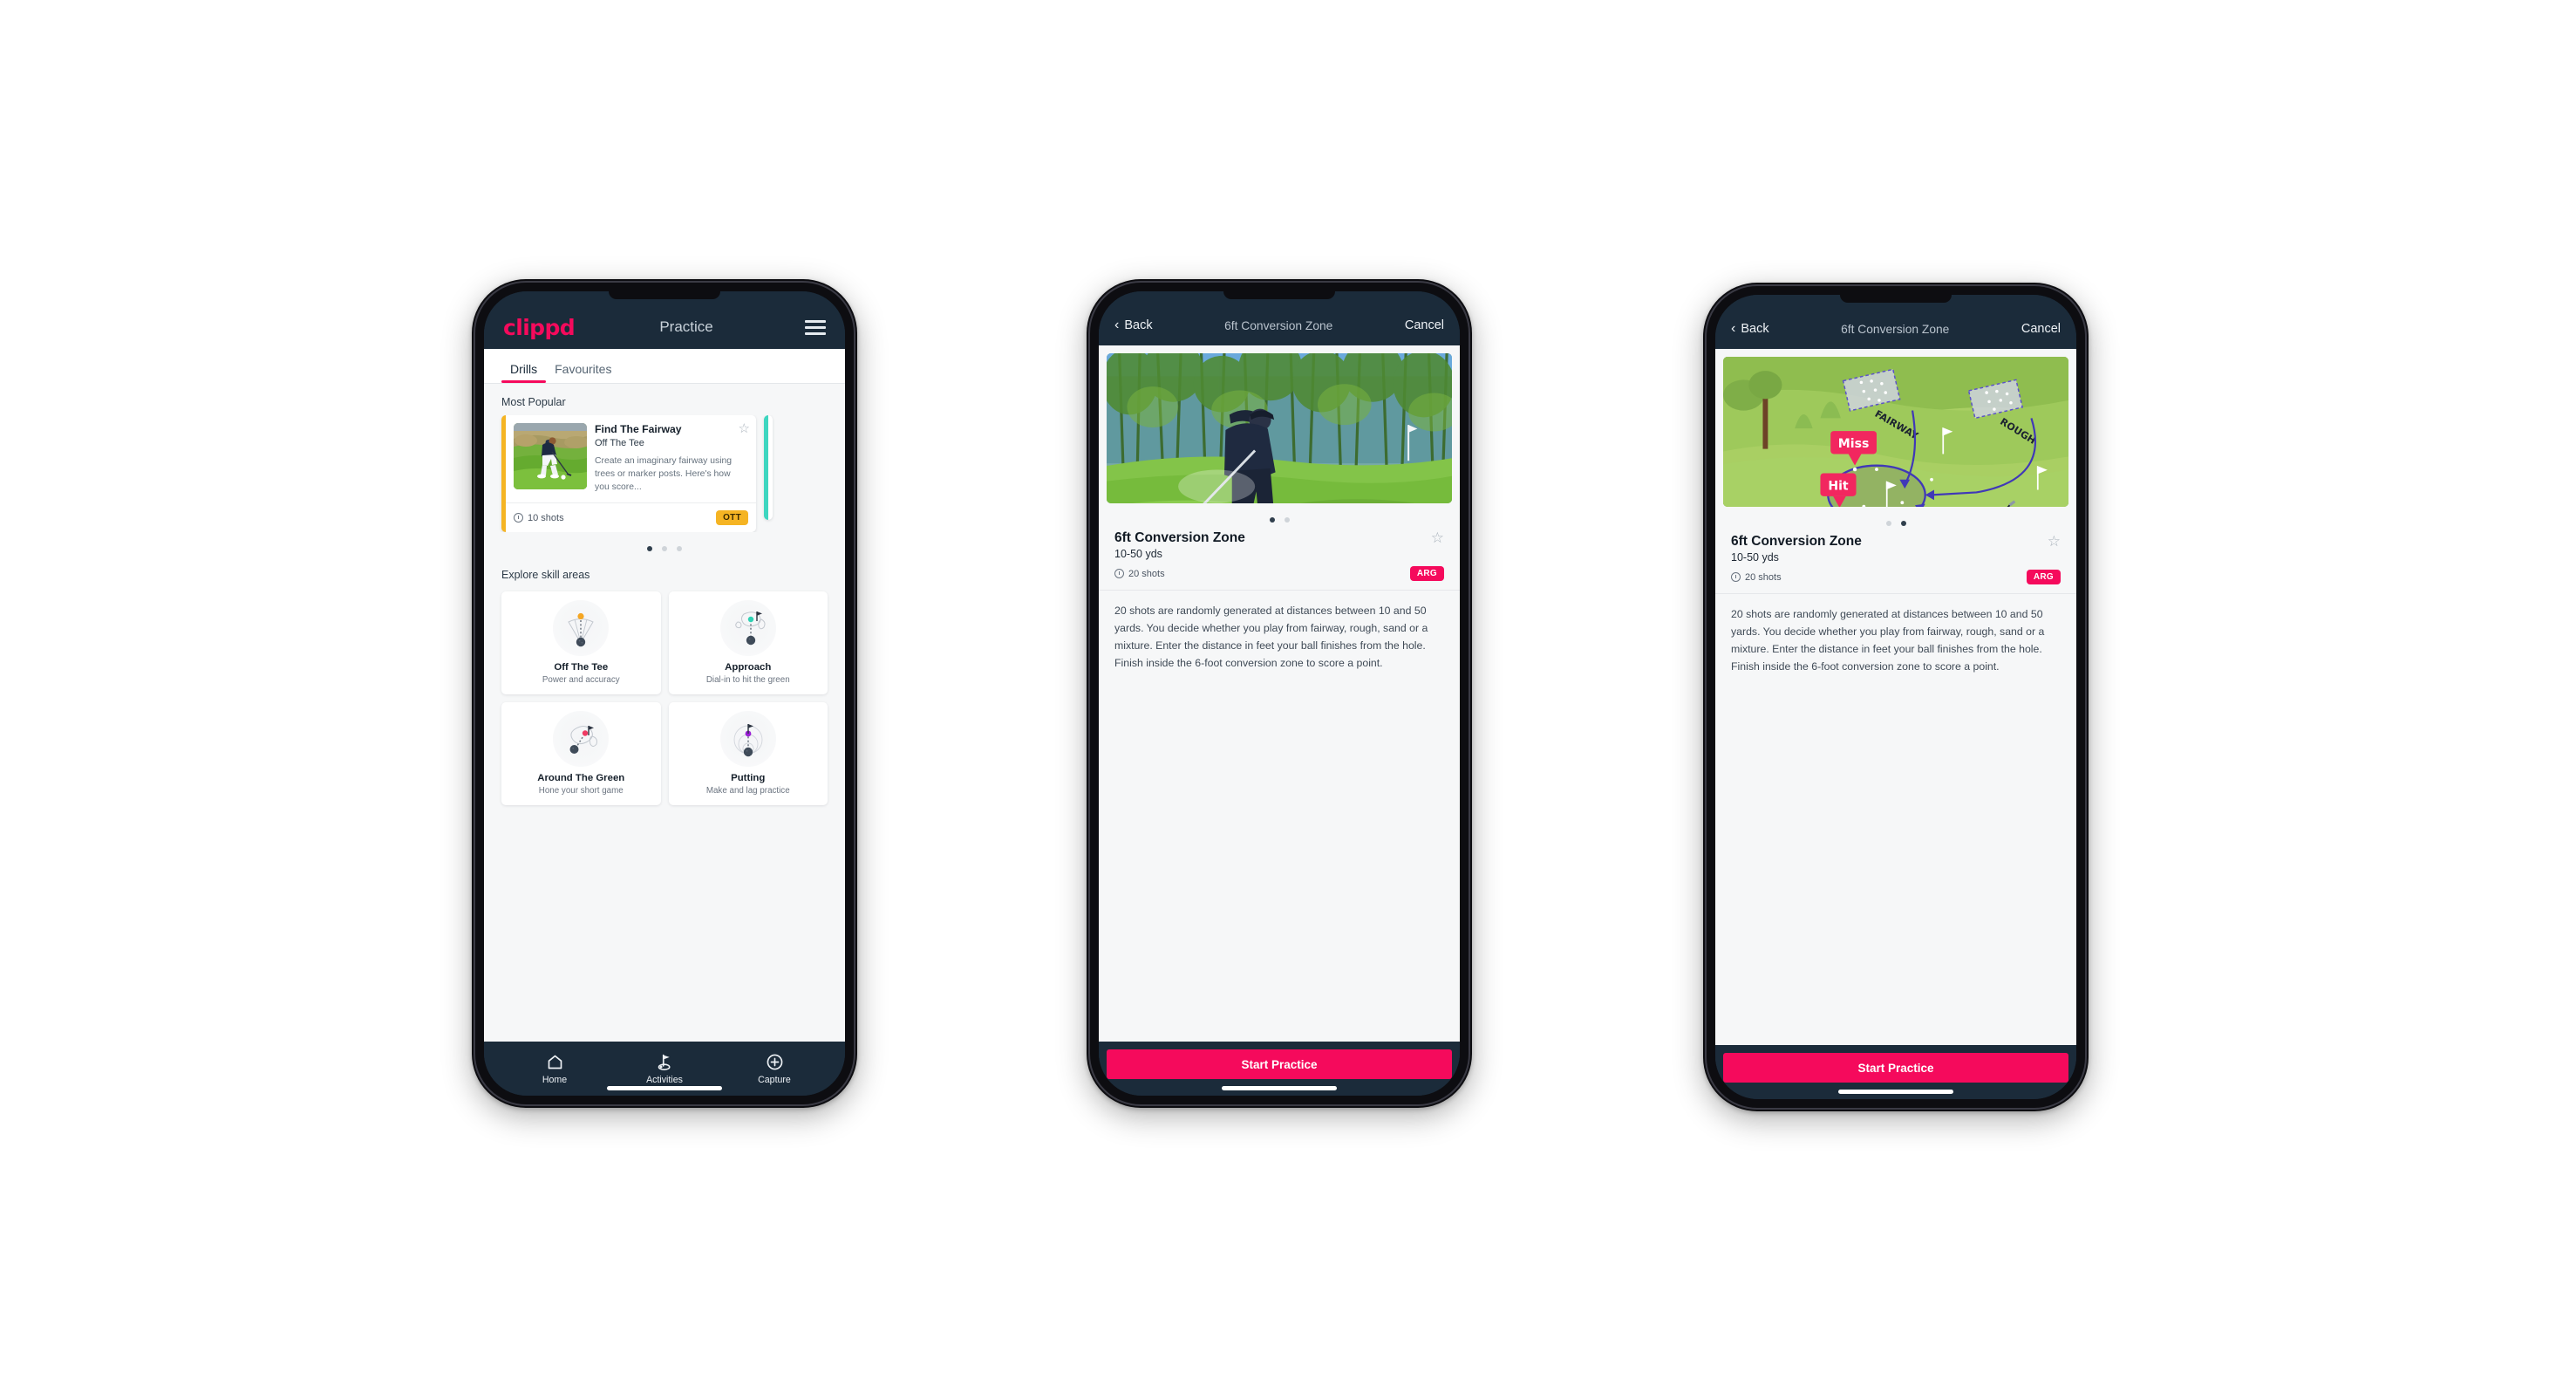 Image resolution: width=2576 pixels, height=1387 pixels. What do you see at coordinates (748, 681) in the screenshot?
I see `skill-card-subtitle: Dial-in to hit the green` at bounding box center [748, 681].